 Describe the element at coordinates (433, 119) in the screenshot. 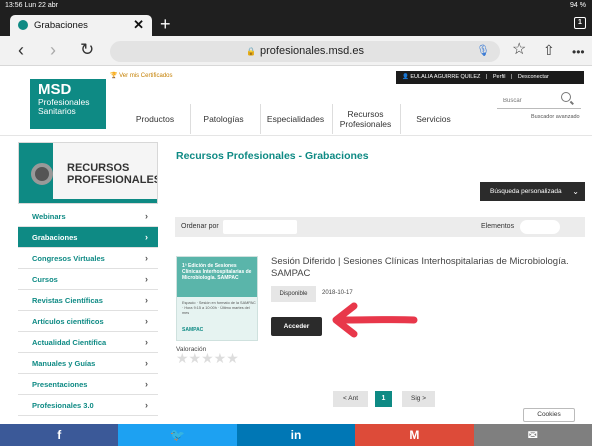

I see `nav-servicios: Servicios` at that location.